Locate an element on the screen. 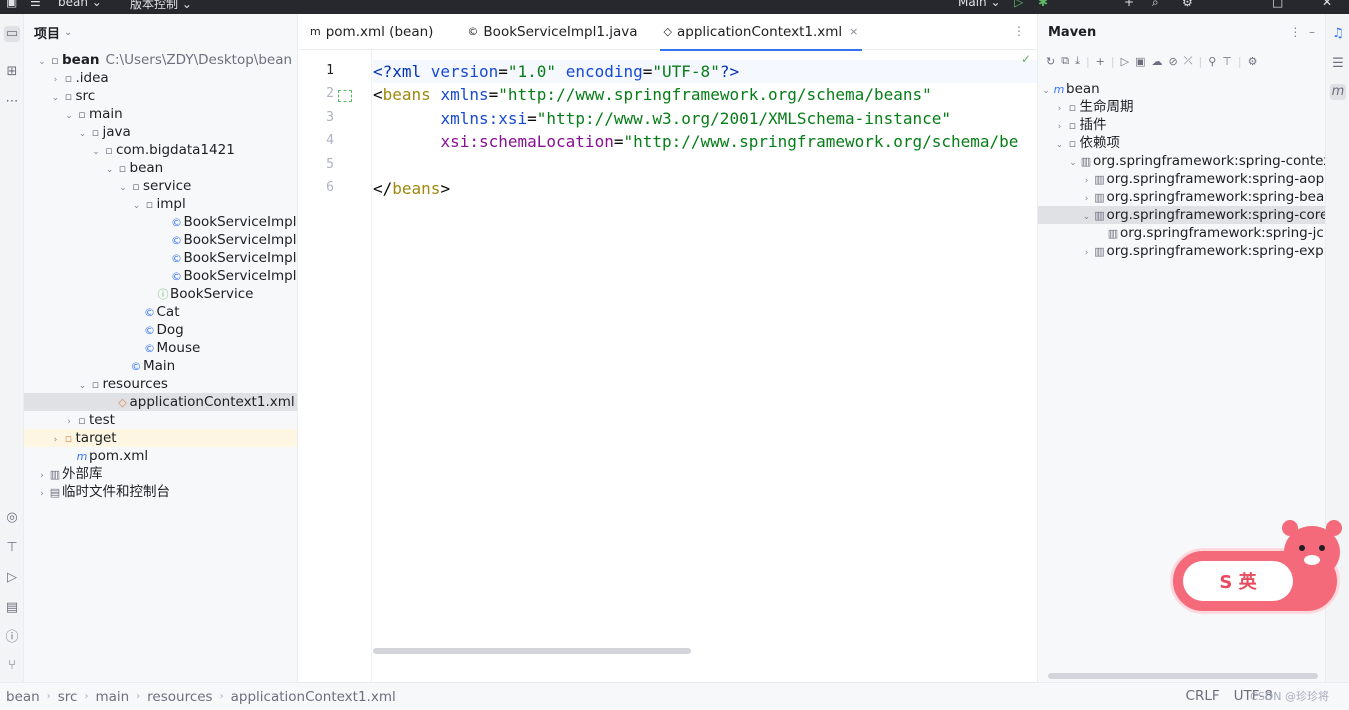 The height and width of the screenshot is (710, 1349). project-tree-item: ⌄ ▫ resources is located at coordinates (160, 384).